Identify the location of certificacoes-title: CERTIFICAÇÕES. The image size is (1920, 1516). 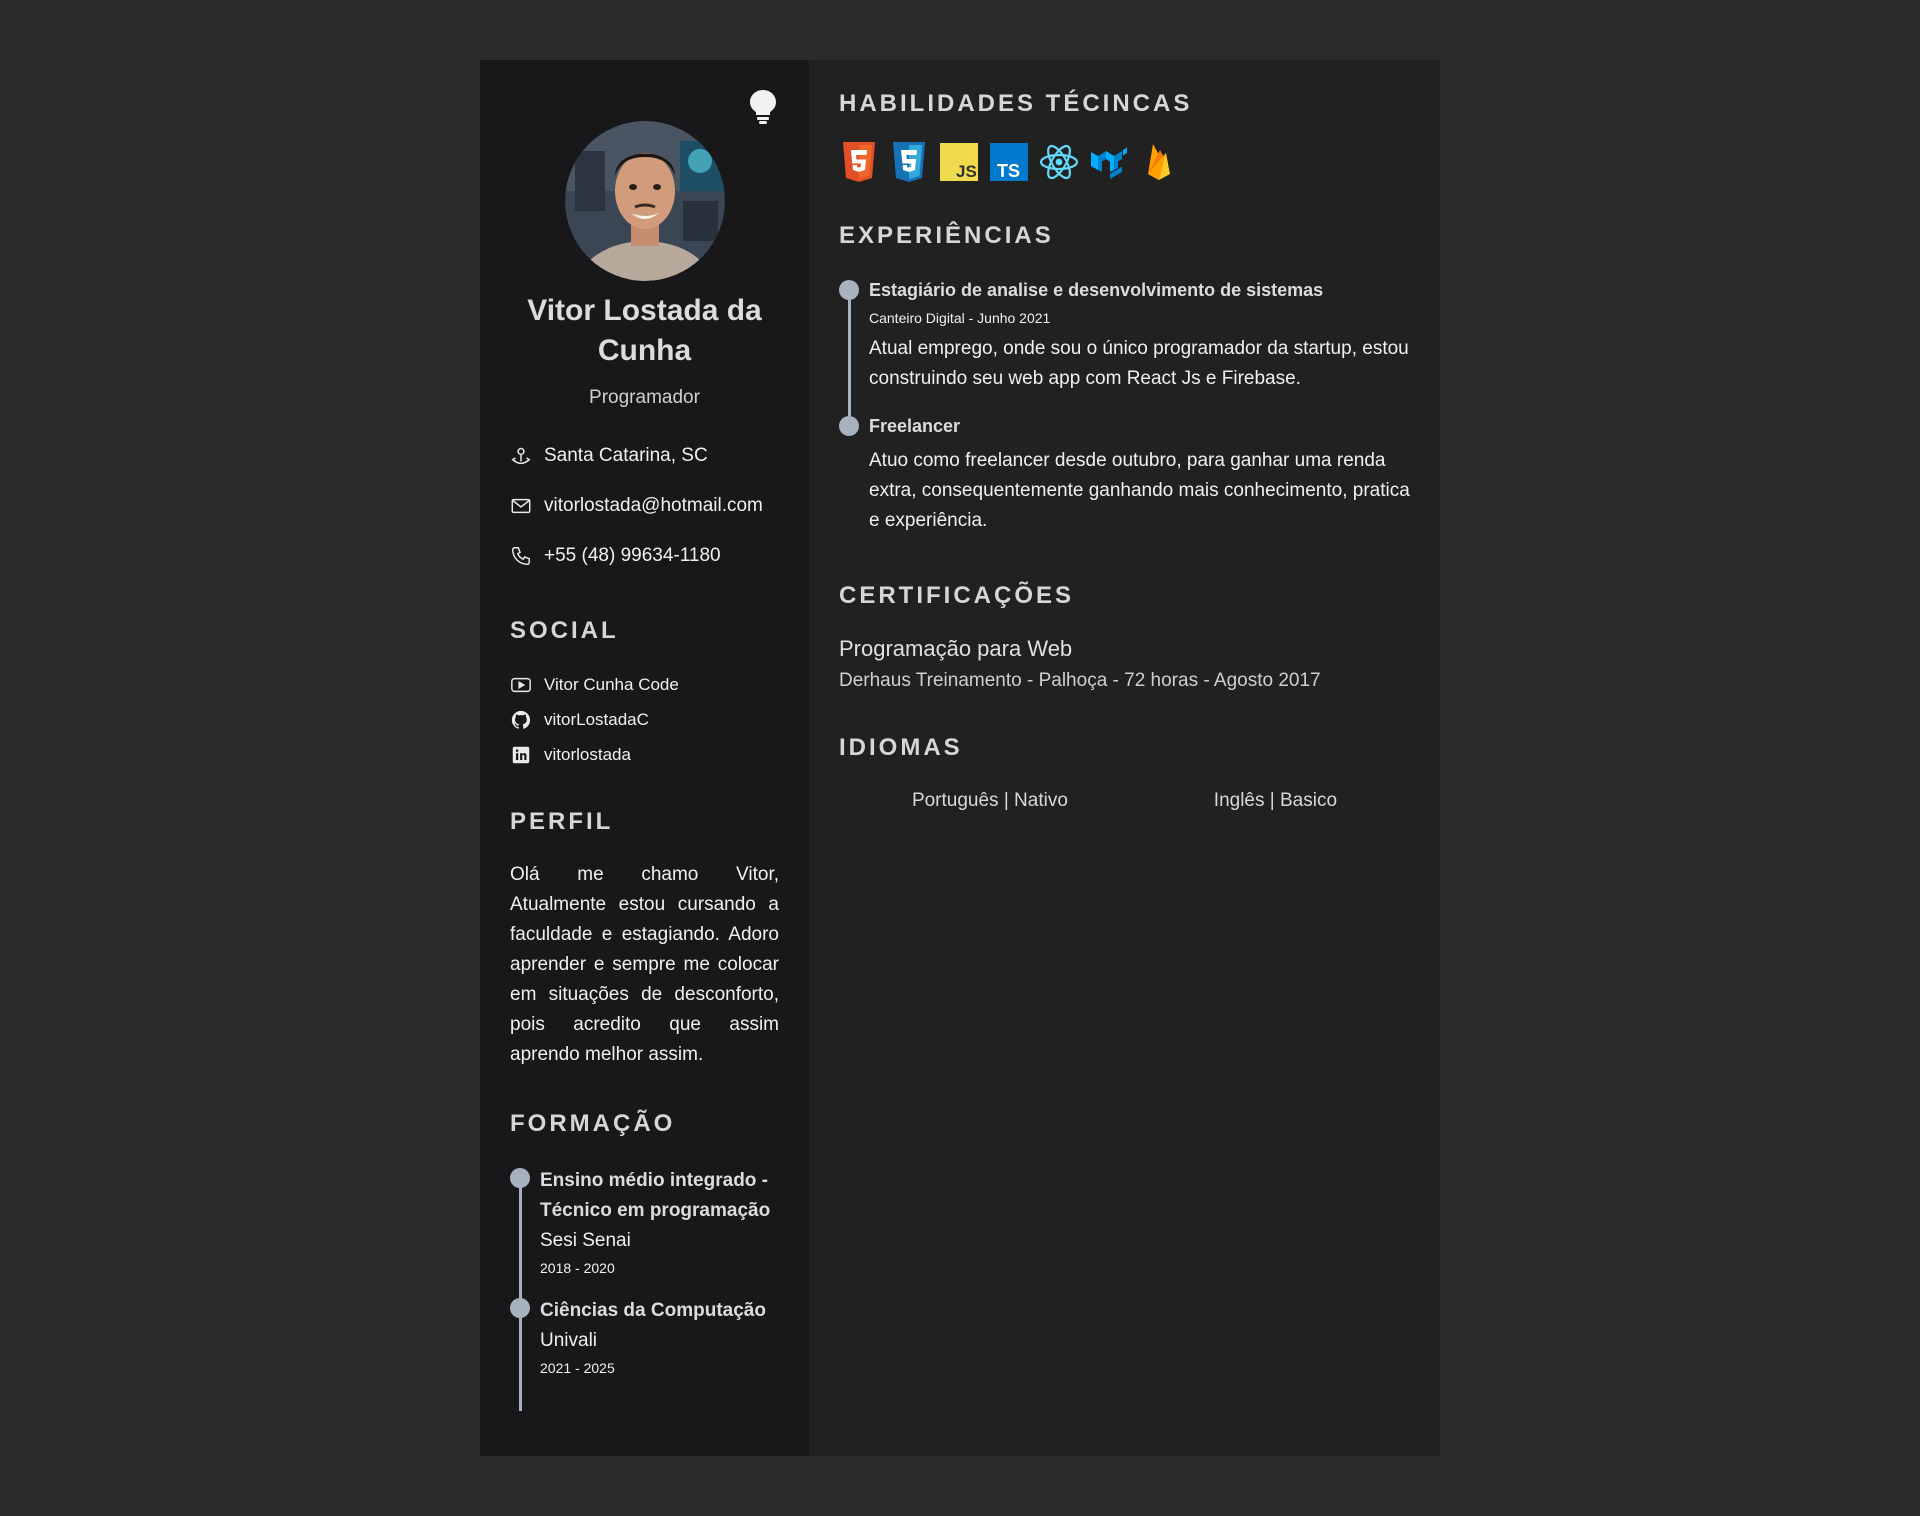
(957, 595).